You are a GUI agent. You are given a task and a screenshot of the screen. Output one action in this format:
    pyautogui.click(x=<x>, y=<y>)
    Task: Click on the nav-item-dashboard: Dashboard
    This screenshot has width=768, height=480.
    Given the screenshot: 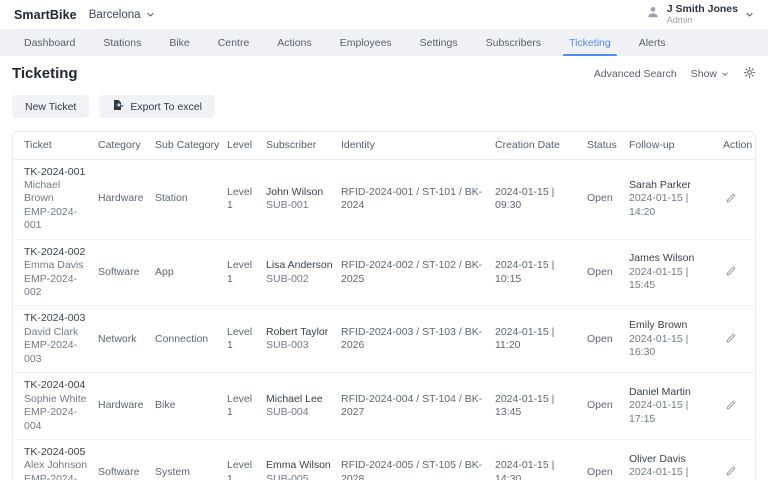 What is the action you would take?
    pyautogui.click(x=49, y=42)
    